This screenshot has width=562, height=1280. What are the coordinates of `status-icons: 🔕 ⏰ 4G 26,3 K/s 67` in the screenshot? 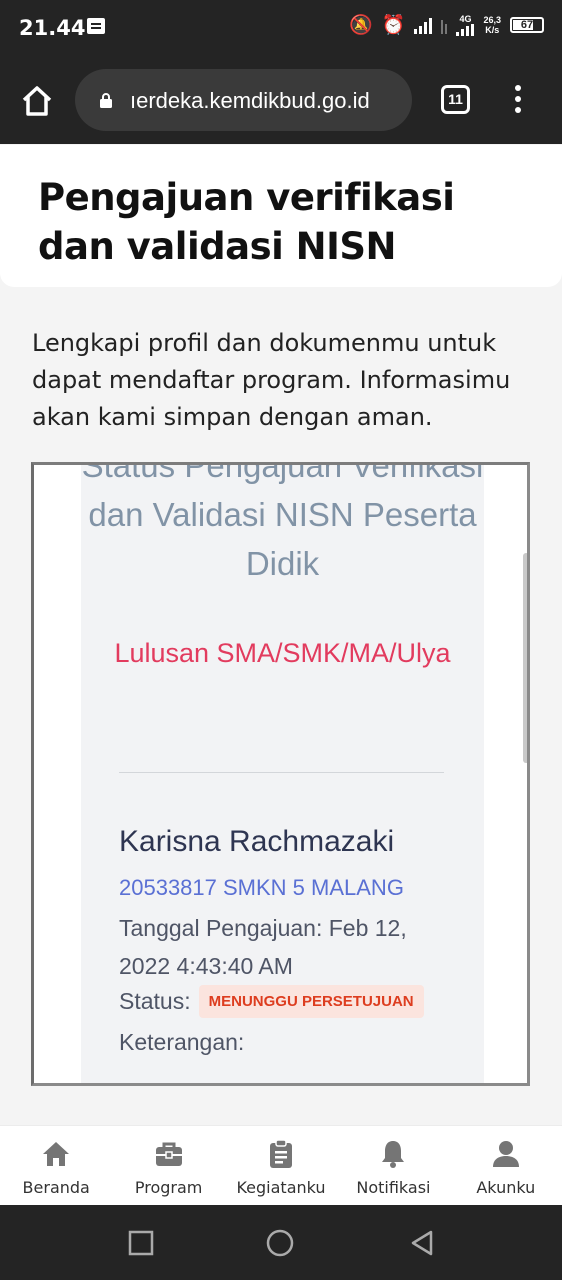 It's located at (446, 25).